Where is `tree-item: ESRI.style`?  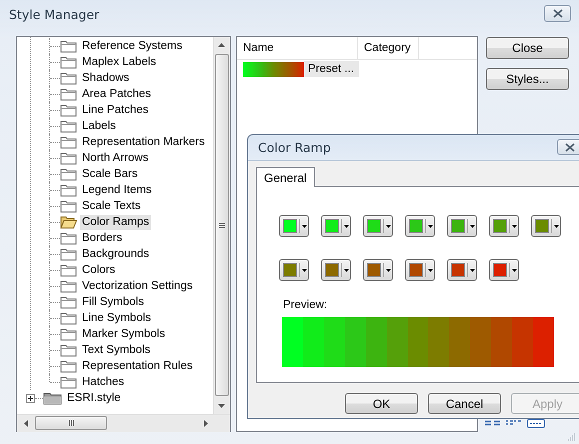
tree-item: ESRI.style is located at coordinates (94, 398).